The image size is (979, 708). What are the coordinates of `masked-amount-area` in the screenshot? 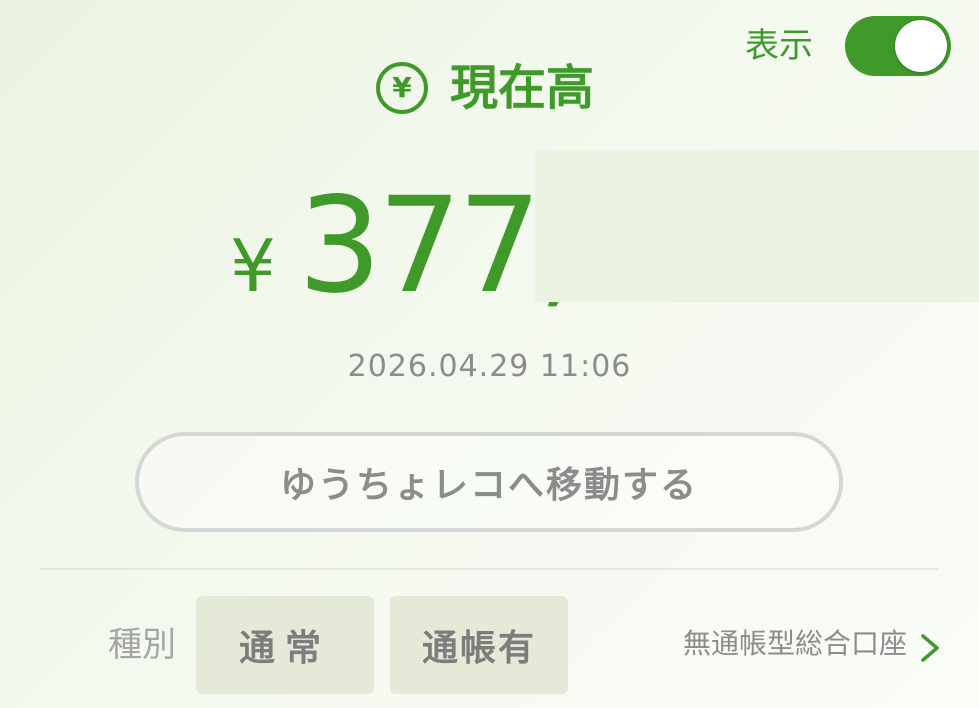 It's located at (757, 226).